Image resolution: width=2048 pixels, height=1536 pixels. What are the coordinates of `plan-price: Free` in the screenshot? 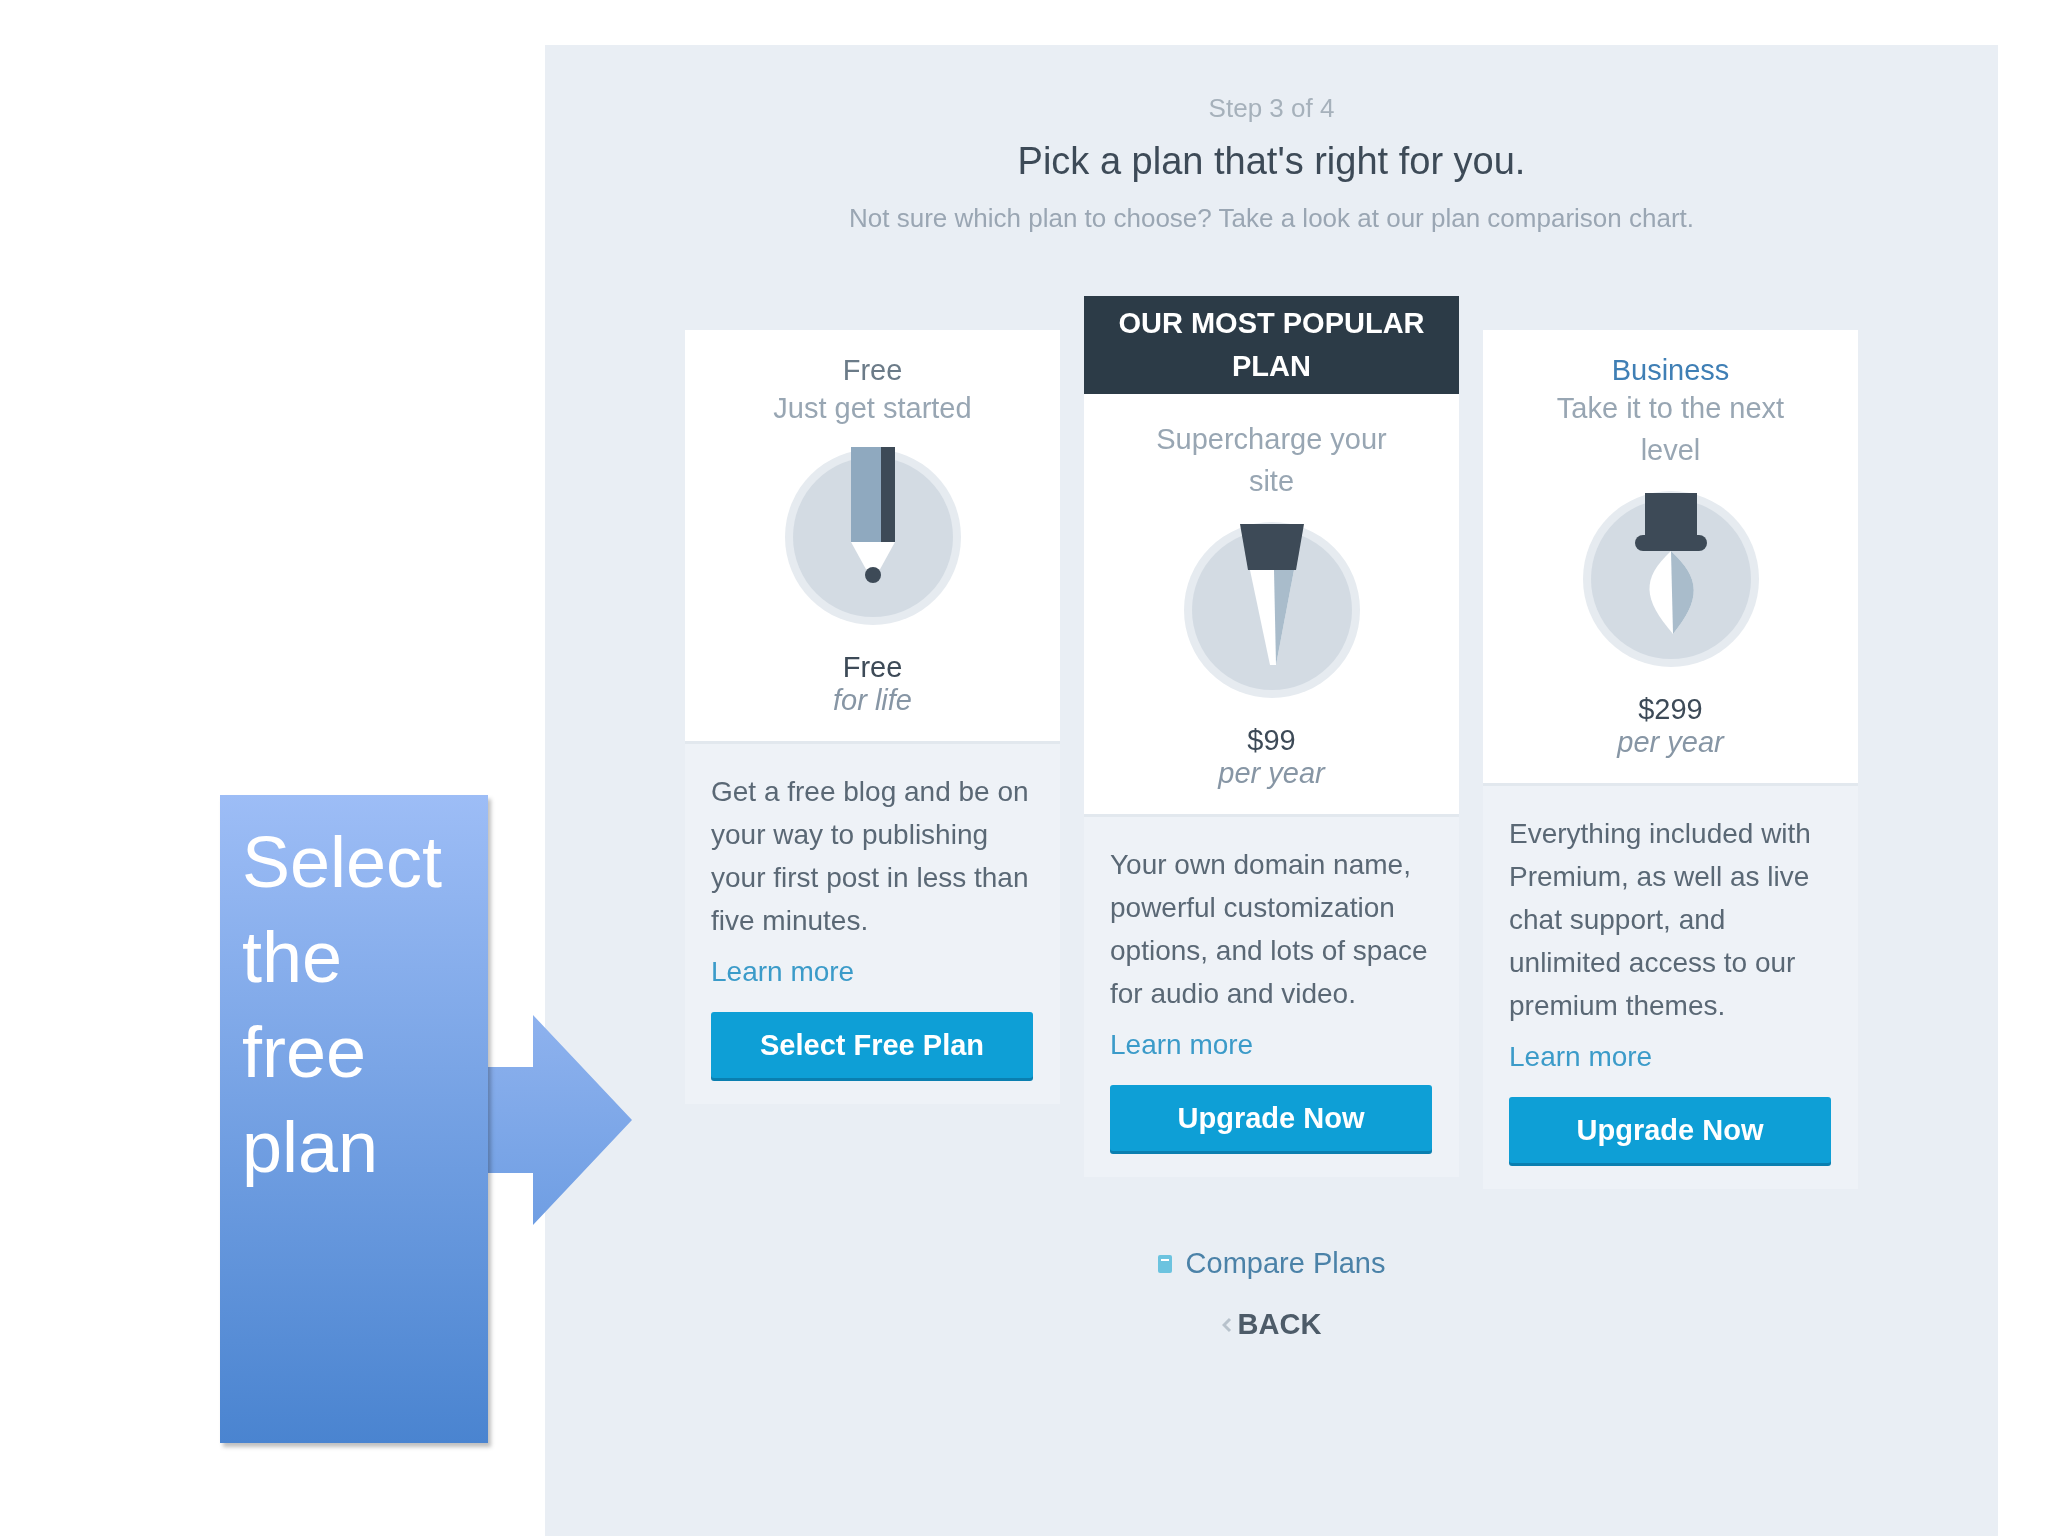 It's located at (872, 667).